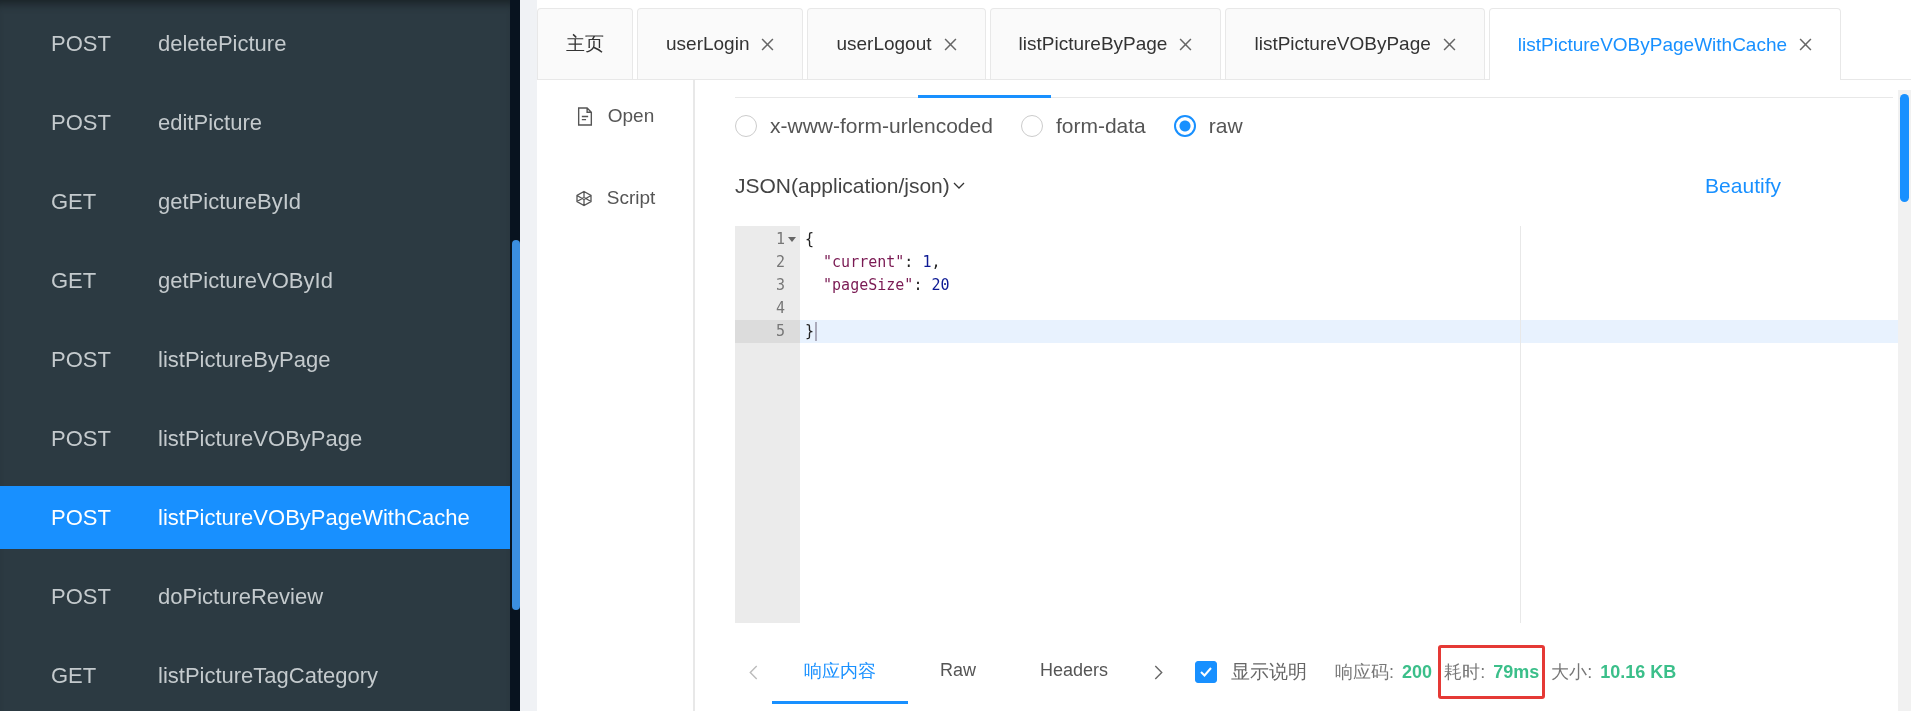 Image resolution: width=1911 pixels, height=711 pixels. I want to click on response-tab: Raw, so click(958, 672).